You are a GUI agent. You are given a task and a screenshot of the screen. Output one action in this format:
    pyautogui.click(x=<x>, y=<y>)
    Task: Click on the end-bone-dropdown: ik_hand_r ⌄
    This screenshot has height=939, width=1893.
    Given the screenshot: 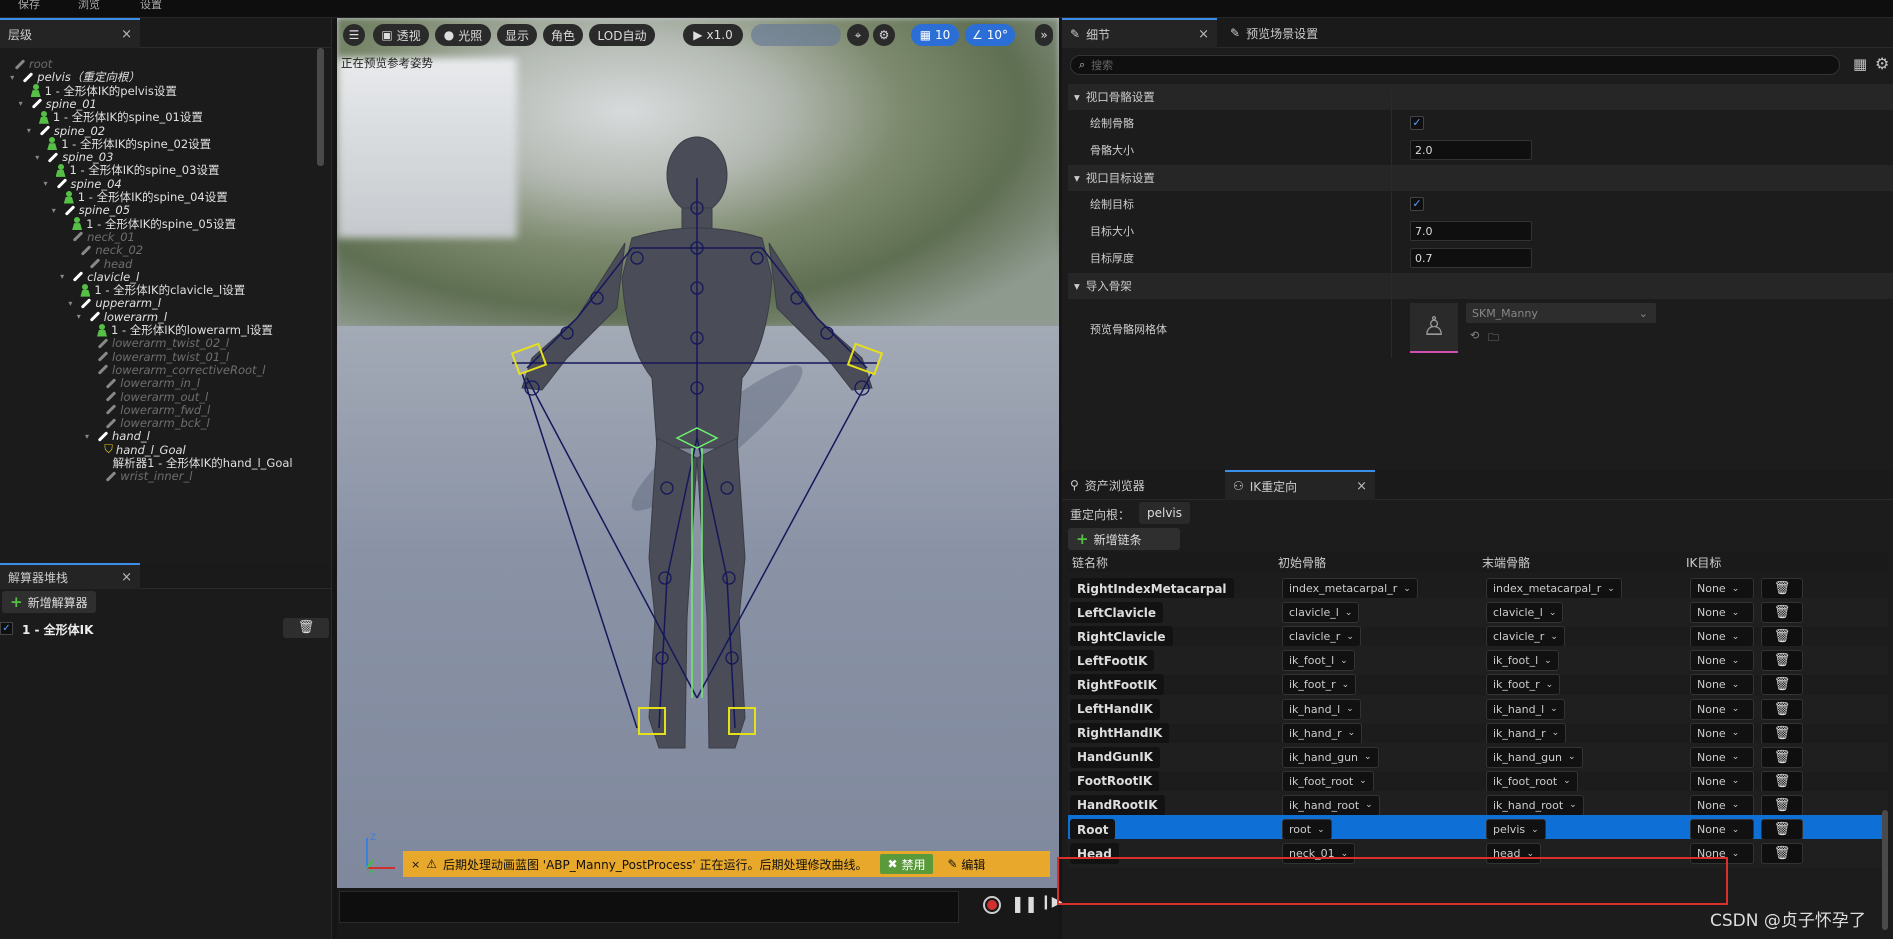 What is the action you would take?
    pyautogui.click(x=1526, y=733)
    